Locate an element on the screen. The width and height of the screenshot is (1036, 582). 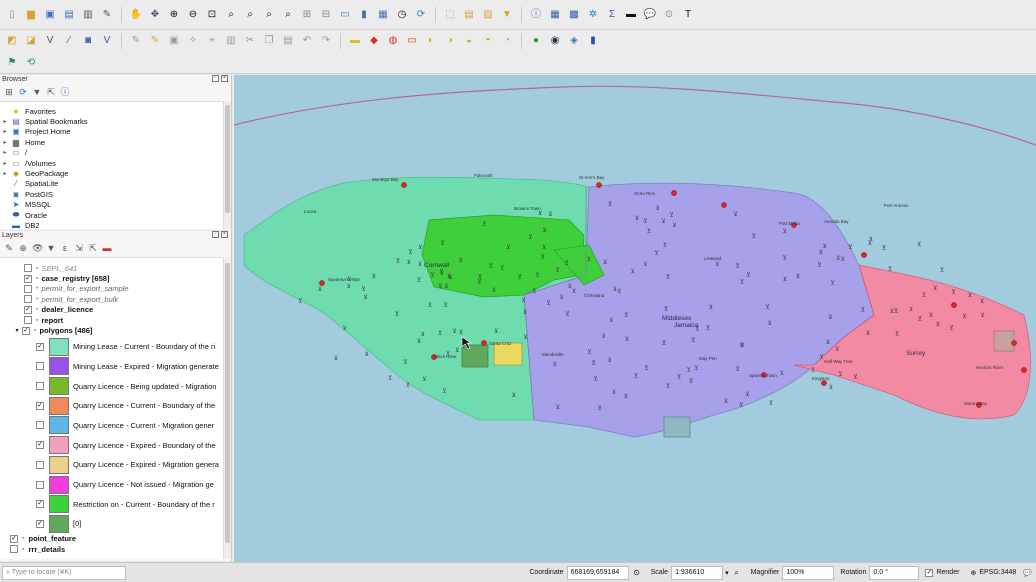
new-project-icon: ▯ is located at coordinates (12, 15).